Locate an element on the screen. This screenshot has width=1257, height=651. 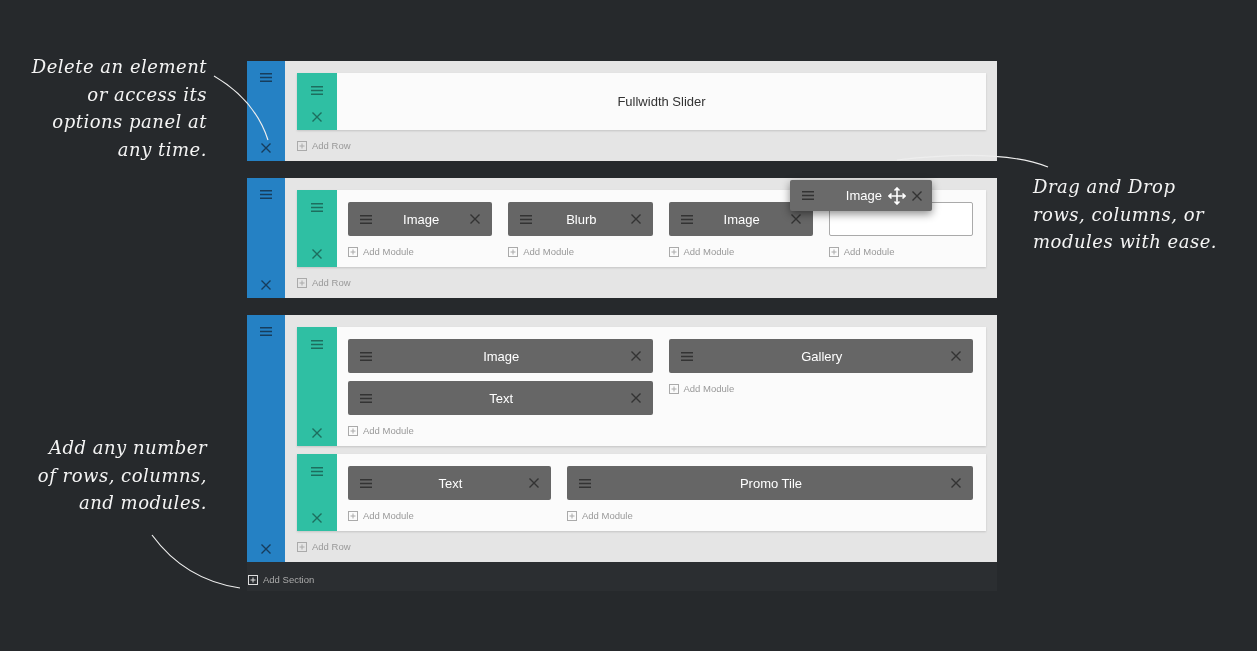
dragged-module: Image is located at coordinates (861, 195).